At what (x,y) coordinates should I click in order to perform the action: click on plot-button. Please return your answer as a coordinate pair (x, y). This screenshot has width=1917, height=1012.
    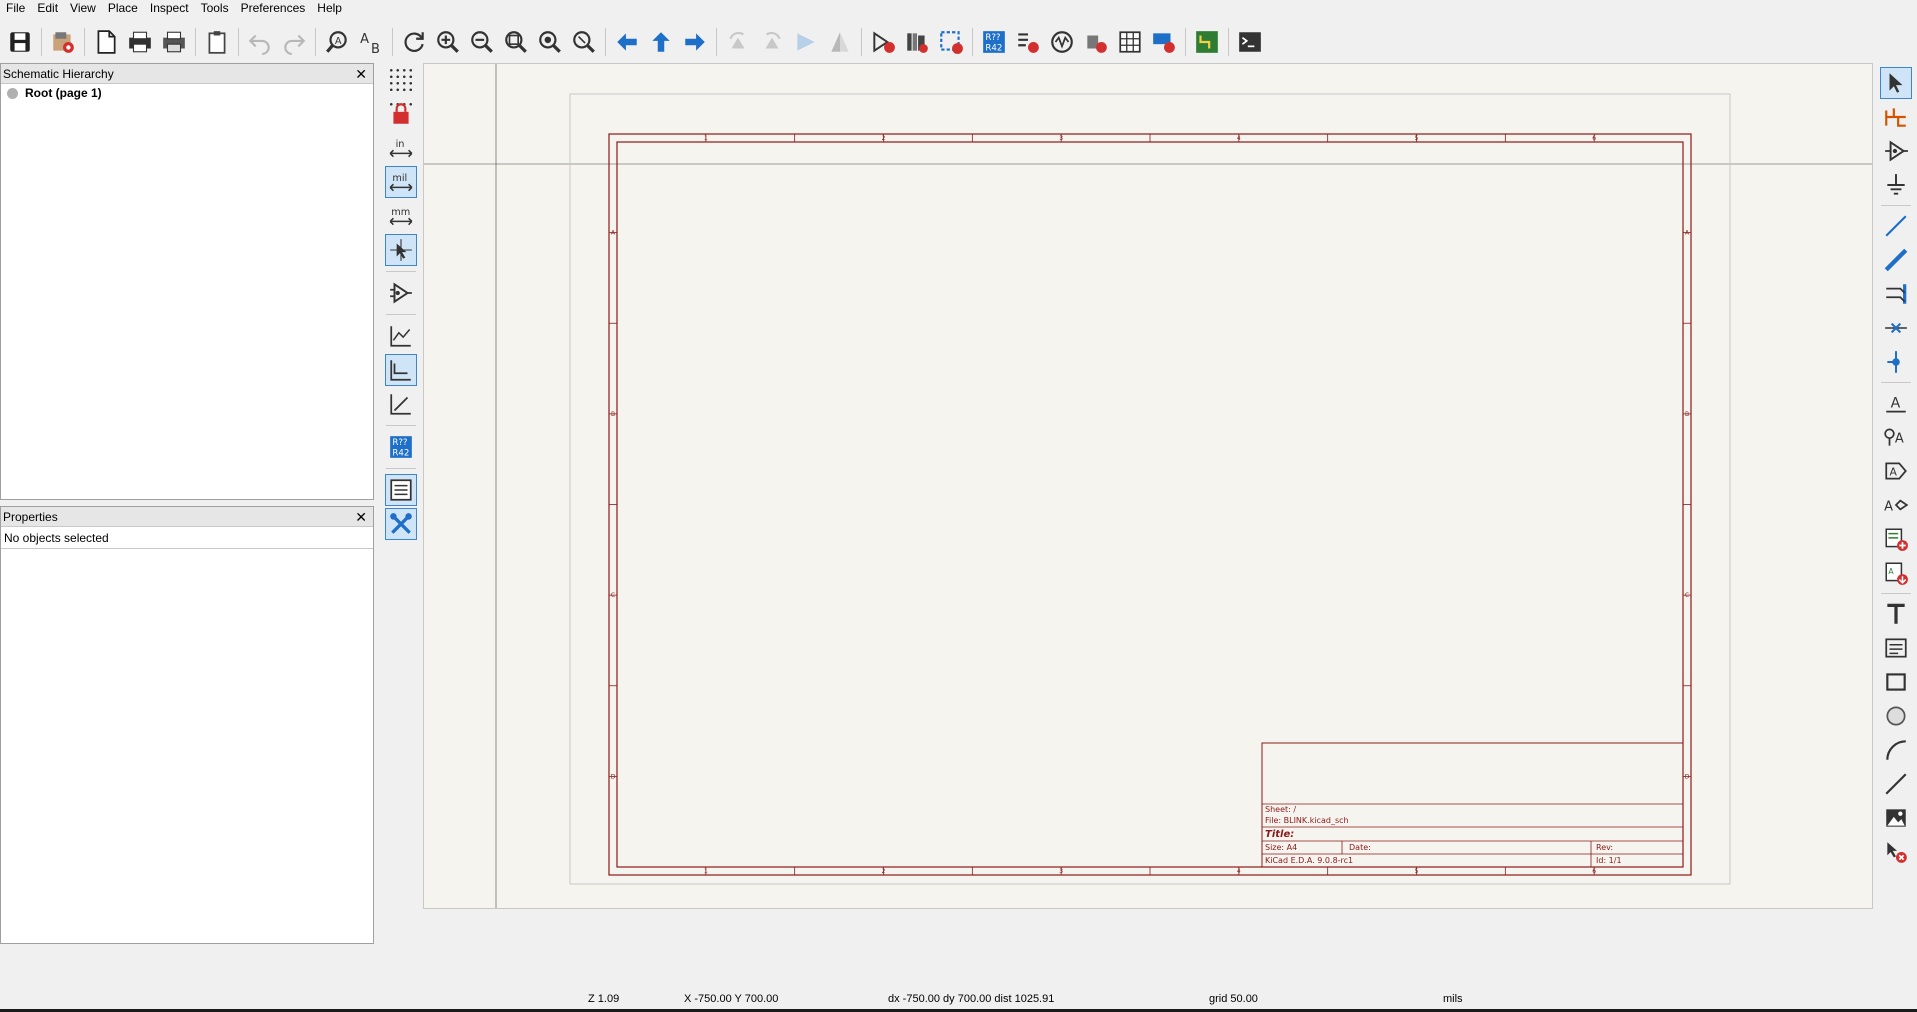
    Looking at the image, I should click on (174, 42).